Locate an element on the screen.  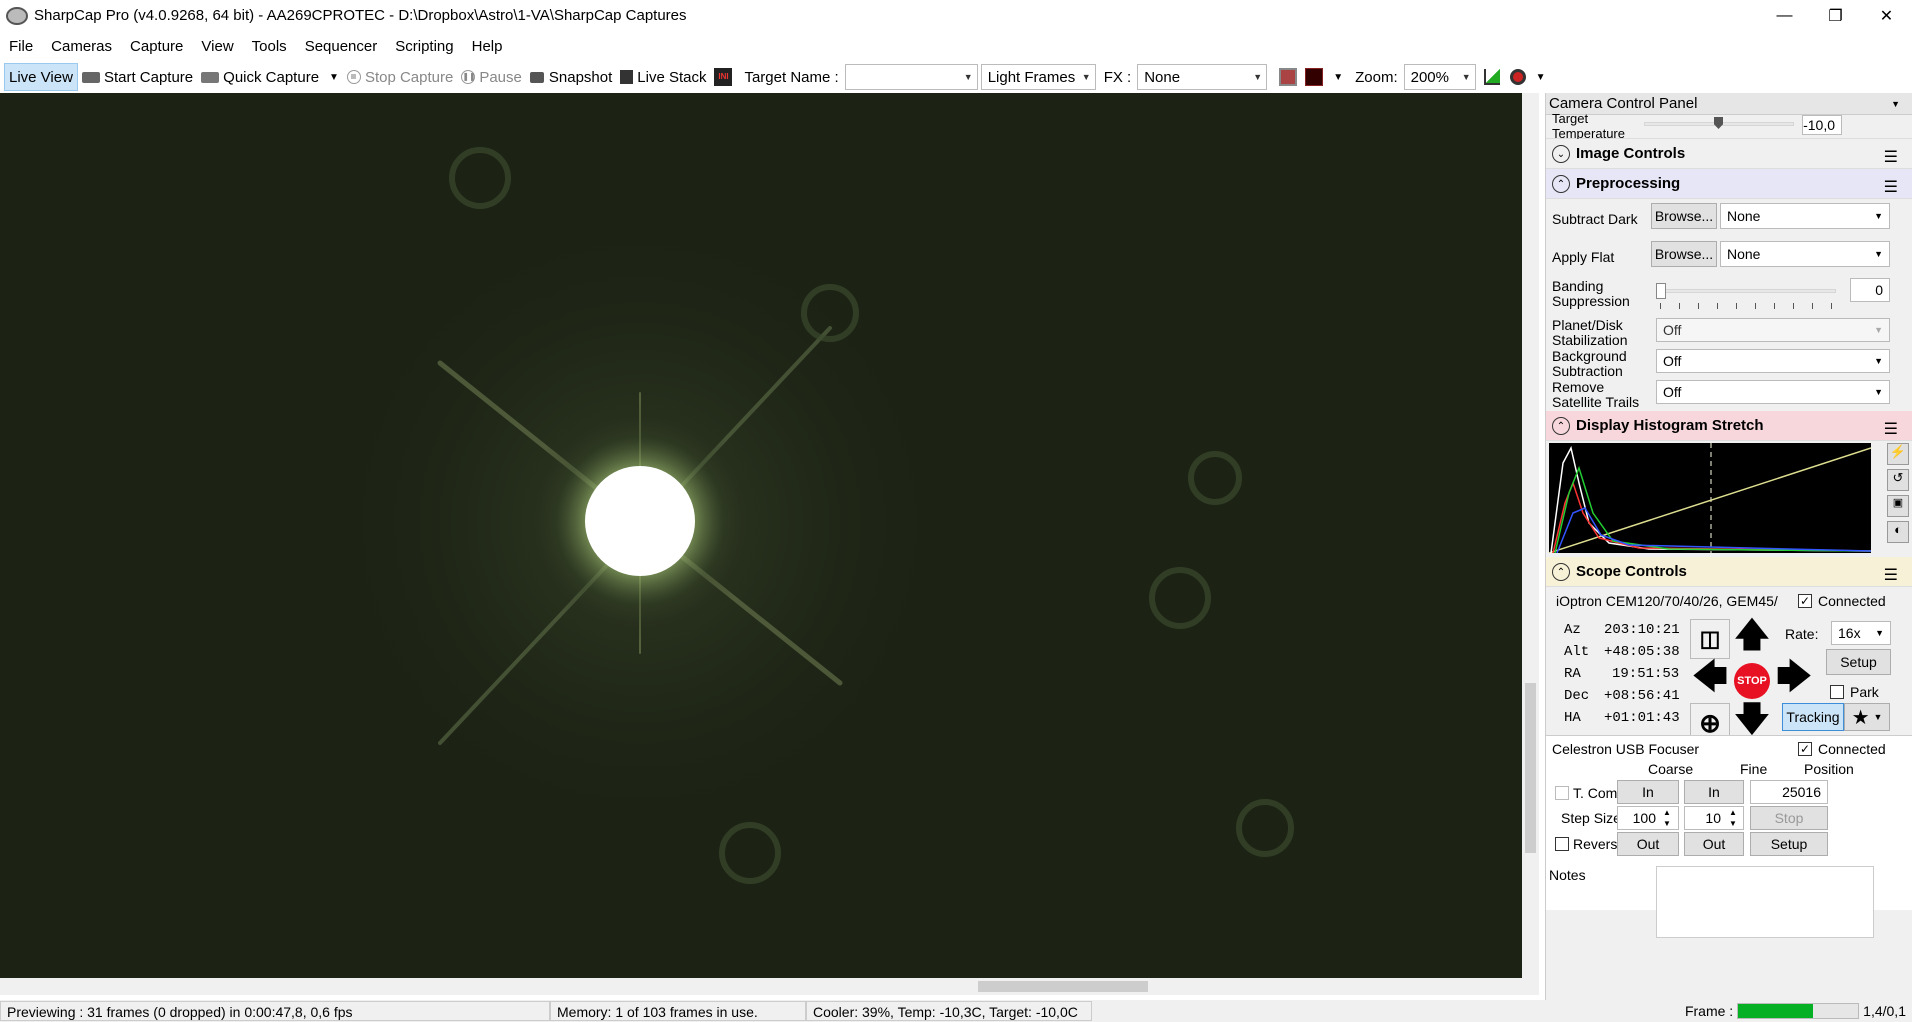
focus-assist-icon is located at coordinates (1517, 77).